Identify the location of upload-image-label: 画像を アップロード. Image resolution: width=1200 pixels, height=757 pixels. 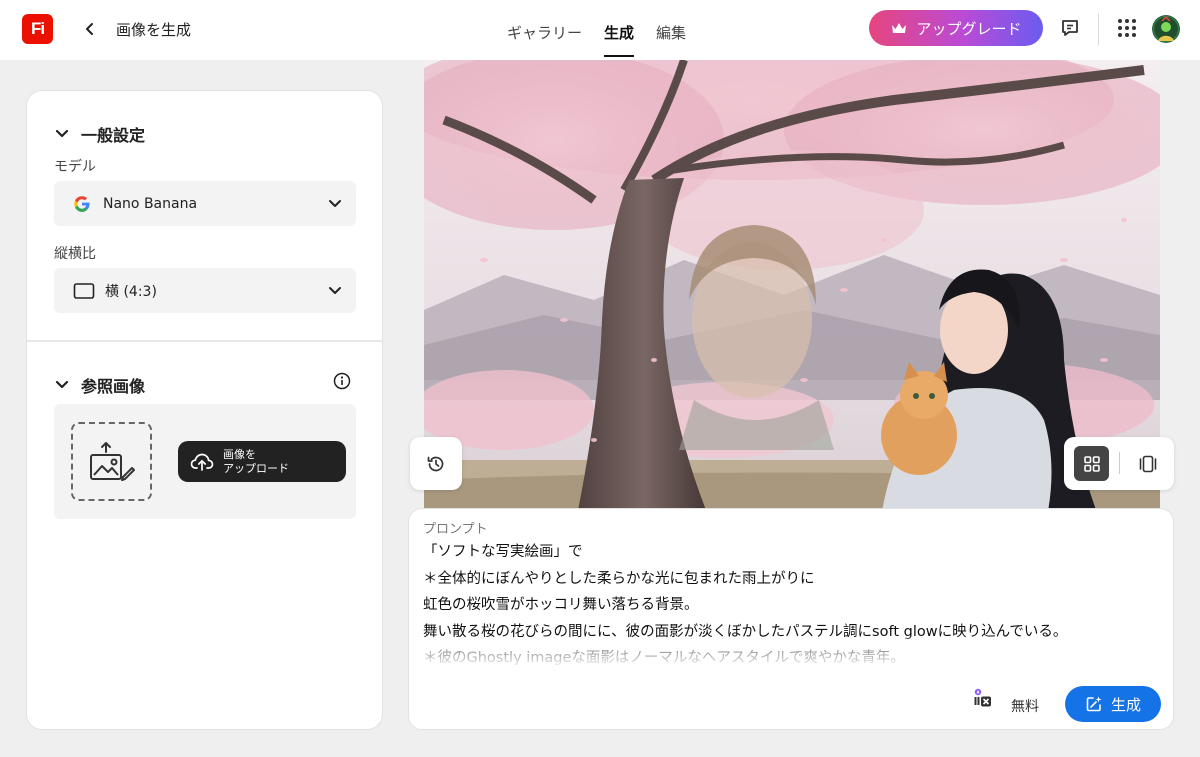
(256, 461).